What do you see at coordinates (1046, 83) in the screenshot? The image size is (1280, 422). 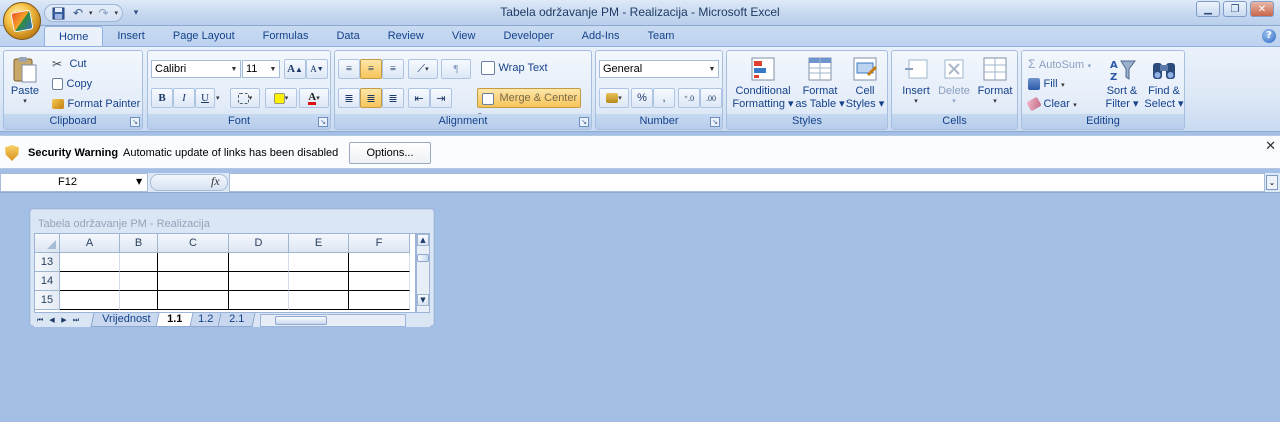 I see `fill-button: Fill ▾` at bounding box center [1046, 83].